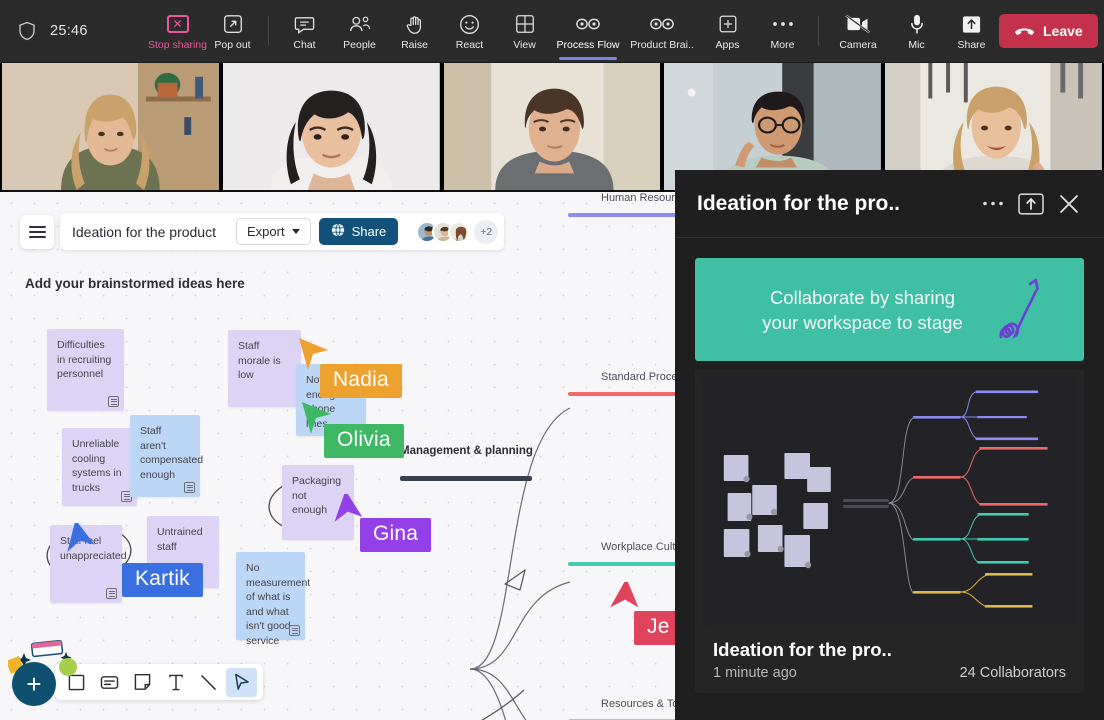 The width and height of the screenshot is (1104, 720). I want to click on sticky-note: Unreliable cooling systems in trucks, so click(99, 467).